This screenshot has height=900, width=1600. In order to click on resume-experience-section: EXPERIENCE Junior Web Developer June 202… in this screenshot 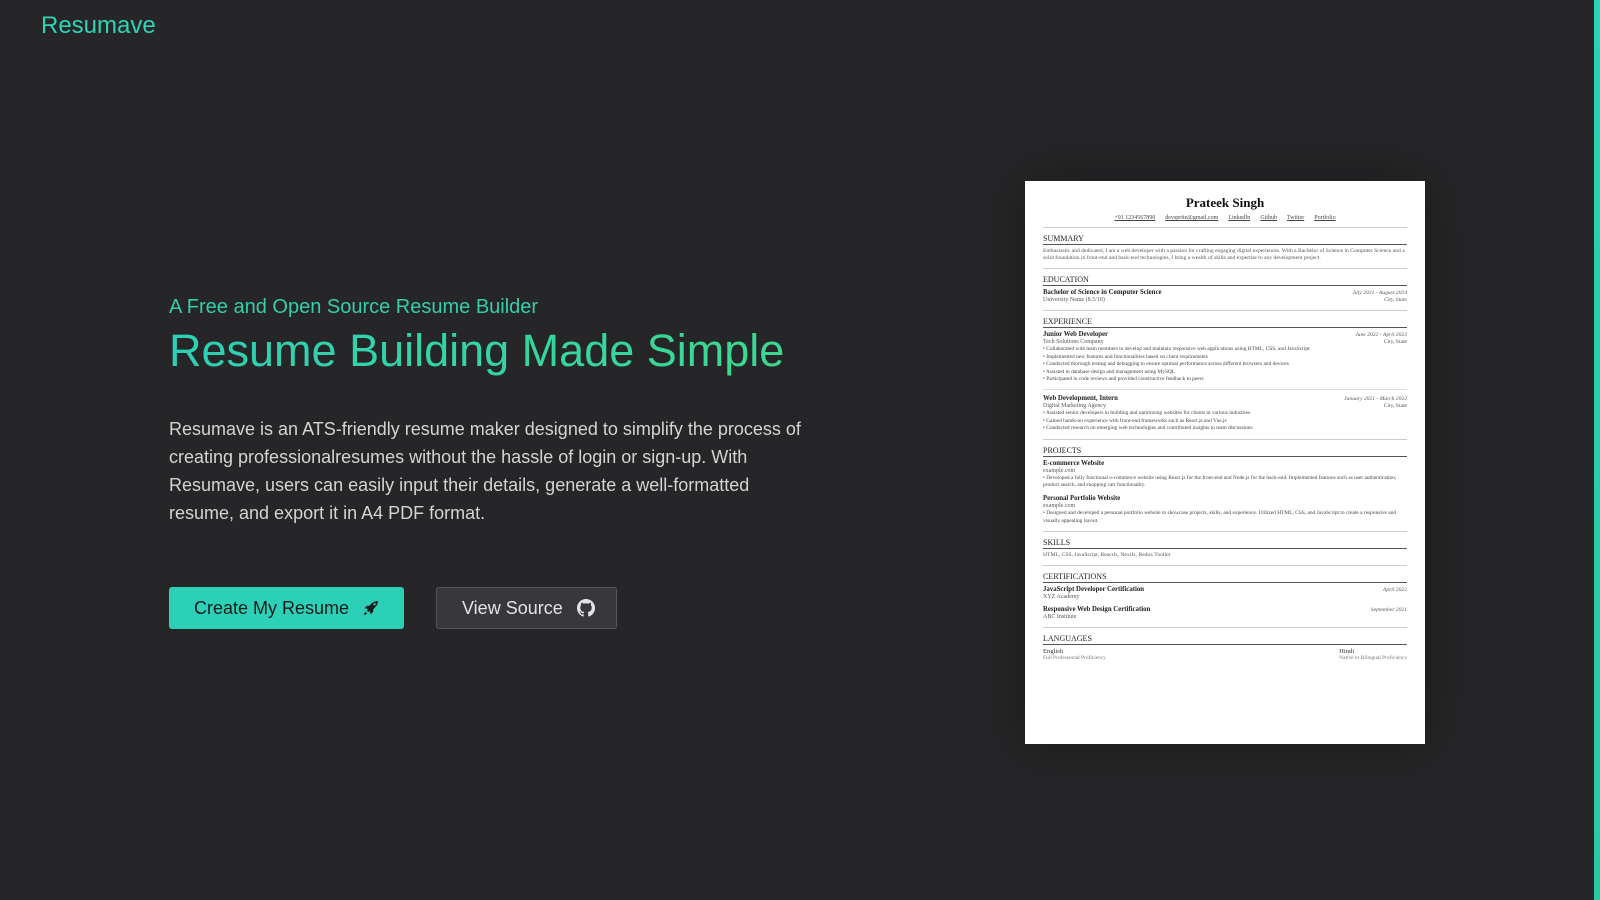, I will do `click(1225, 371)`.